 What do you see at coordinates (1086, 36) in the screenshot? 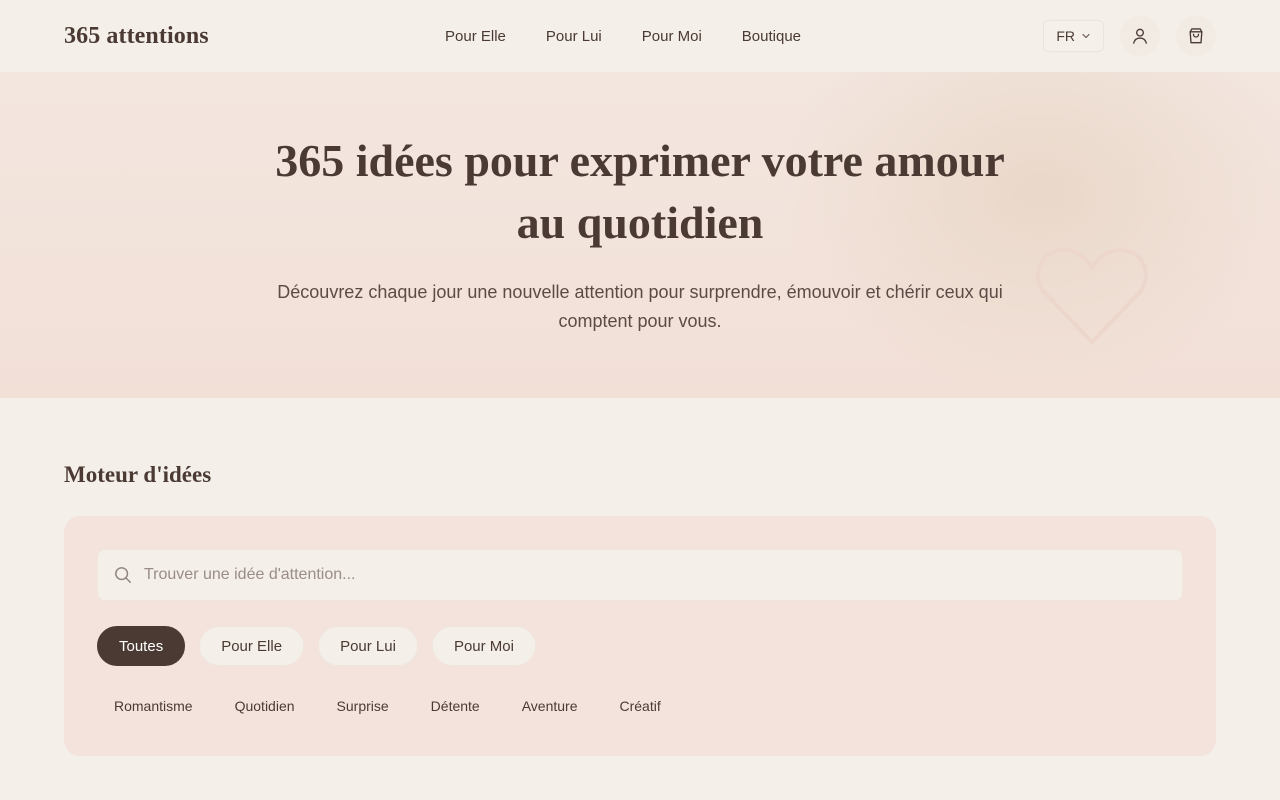
I see `chevron-down-icon` at bounding box center [1086, 36].